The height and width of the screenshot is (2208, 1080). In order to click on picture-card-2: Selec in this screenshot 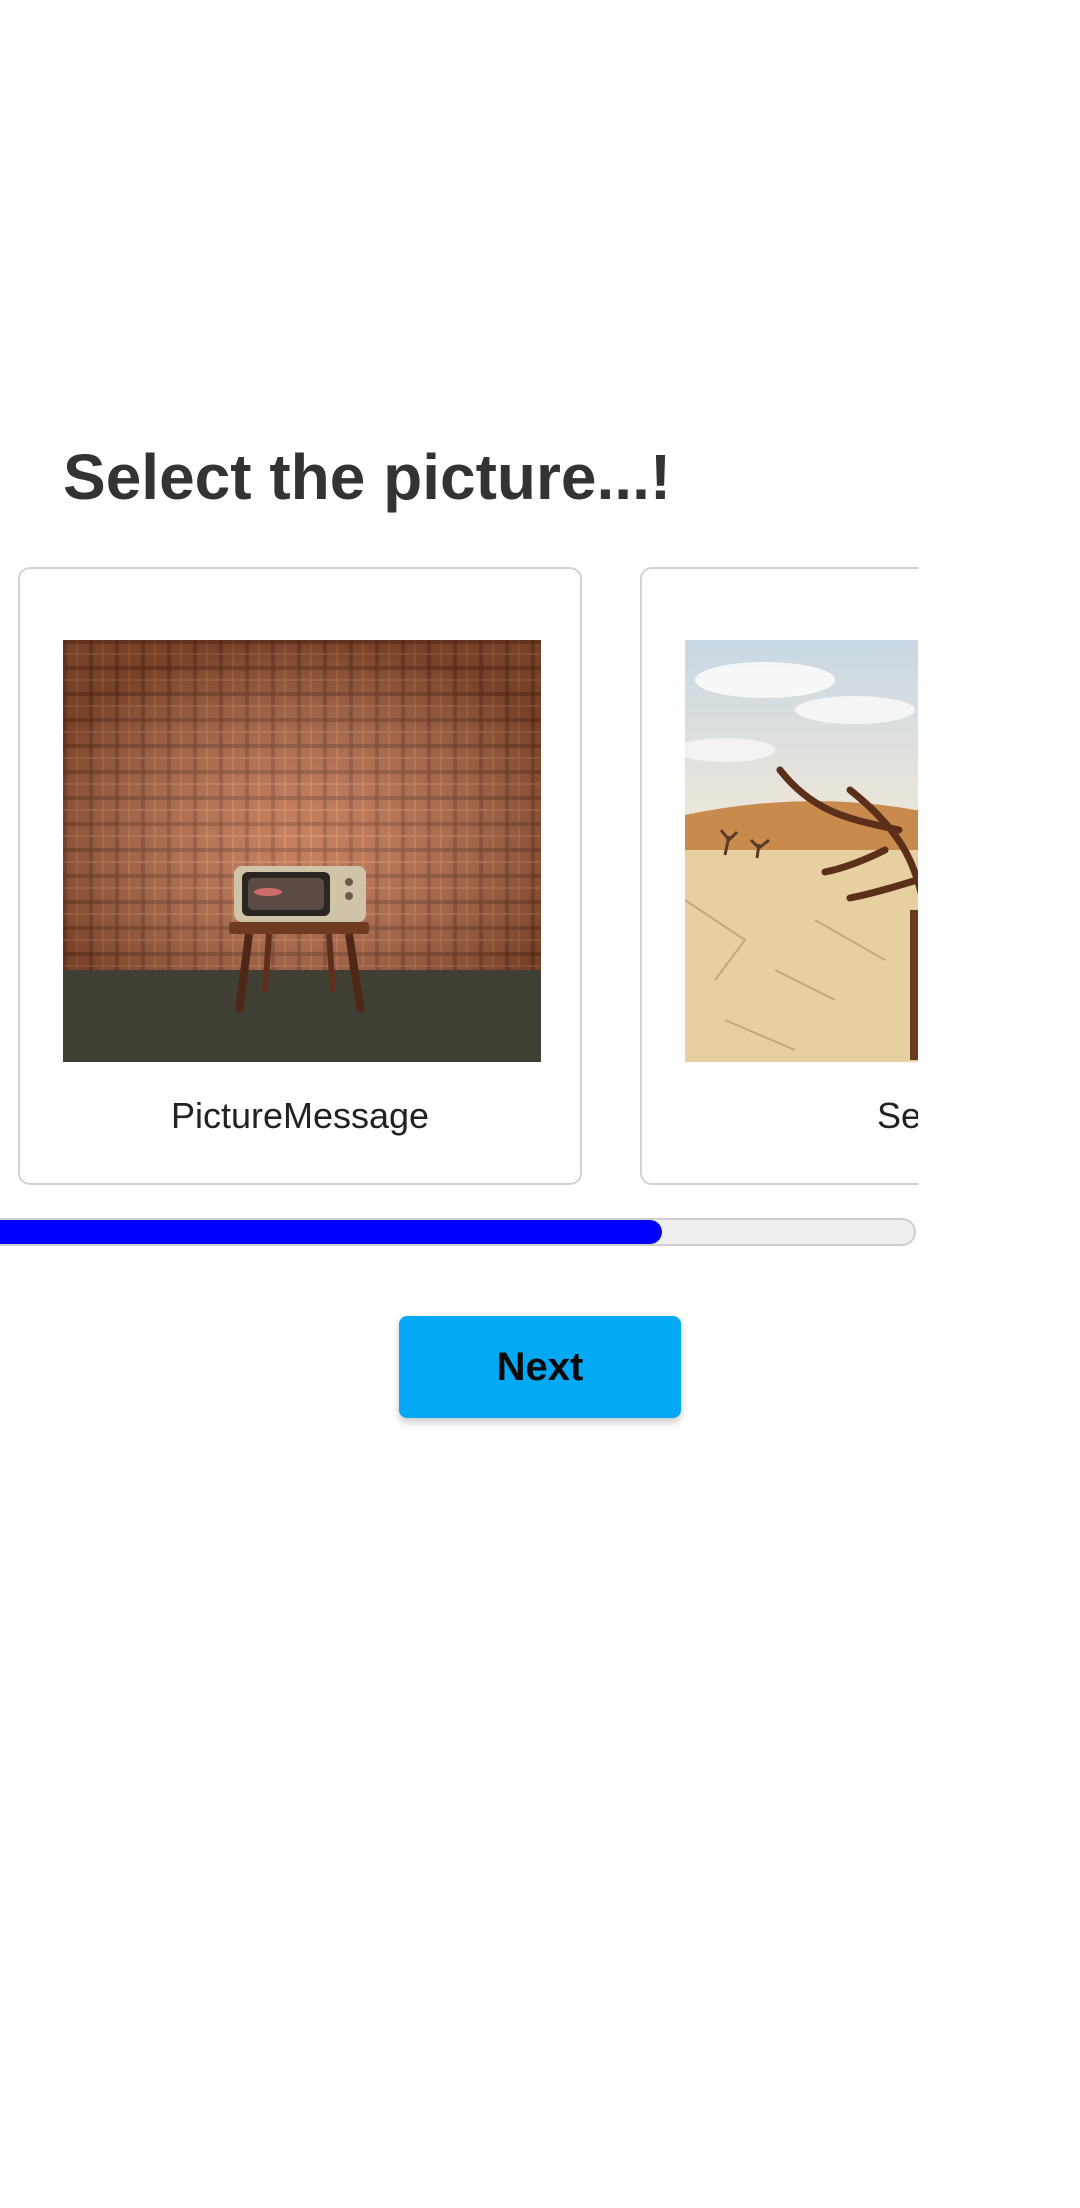, I will do `click(779, 876)`.